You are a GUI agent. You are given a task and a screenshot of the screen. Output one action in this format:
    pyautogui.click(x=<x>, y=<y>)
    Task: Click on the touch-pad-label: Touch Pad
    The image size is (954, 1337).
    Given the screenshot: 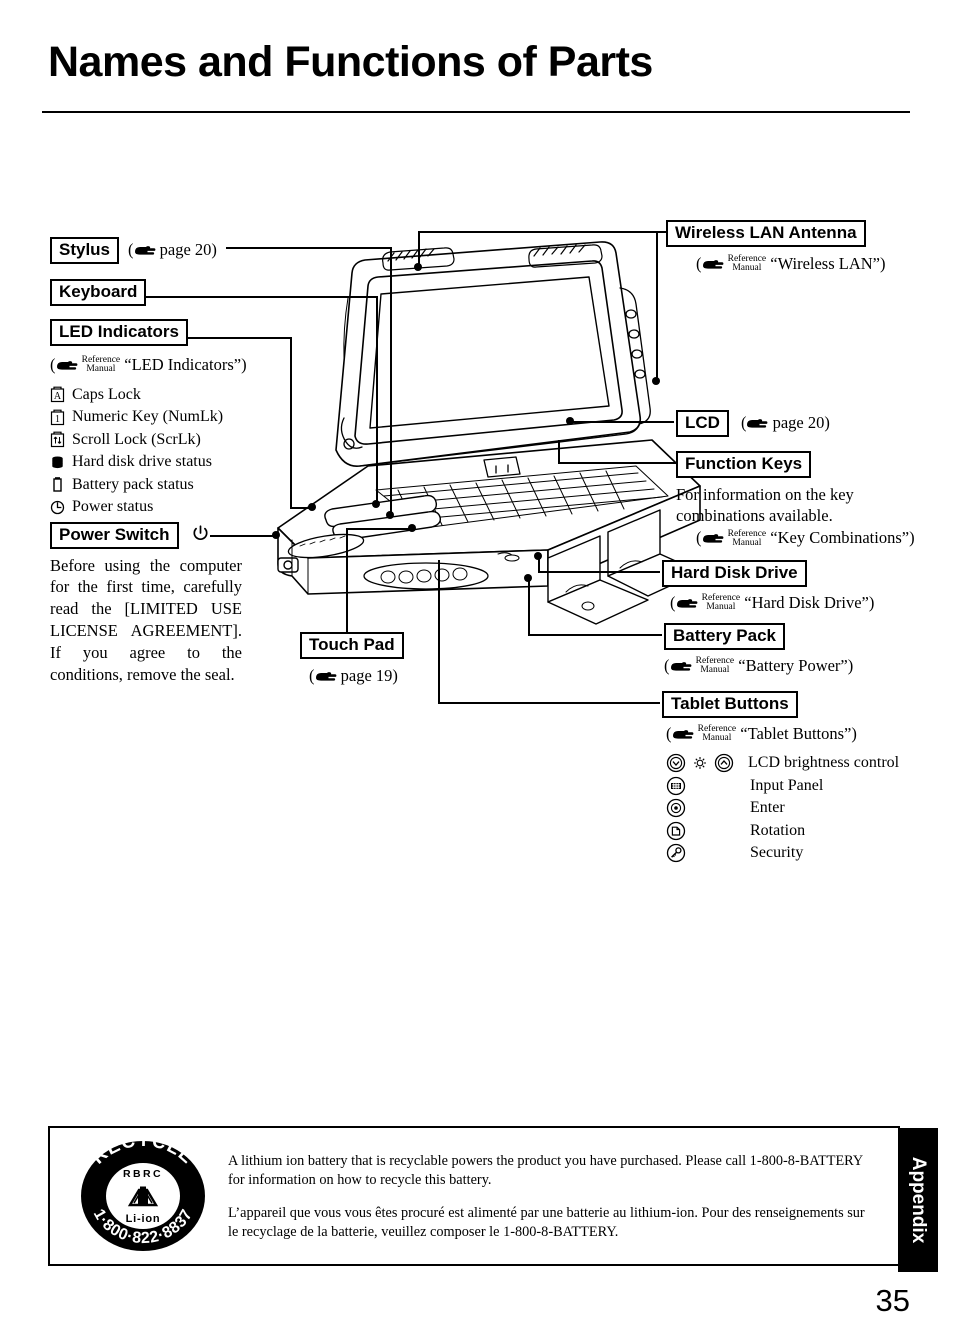 What is the action you would take?
    pyautogui.click(x=352, y=645)
    